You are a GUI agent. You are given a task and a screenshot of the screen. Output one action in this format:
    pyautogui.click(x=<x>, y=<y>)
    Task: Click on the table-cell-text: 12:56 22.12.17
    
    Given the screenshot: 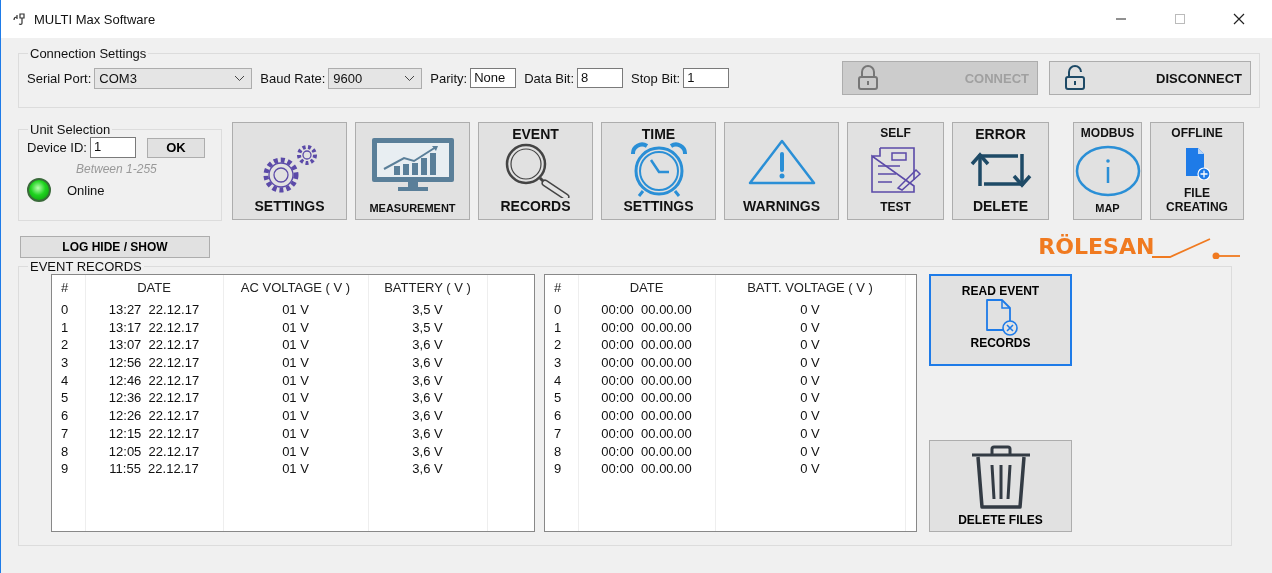 What is the action you would take?
    pyautogui.click(x=154, y=363)
    